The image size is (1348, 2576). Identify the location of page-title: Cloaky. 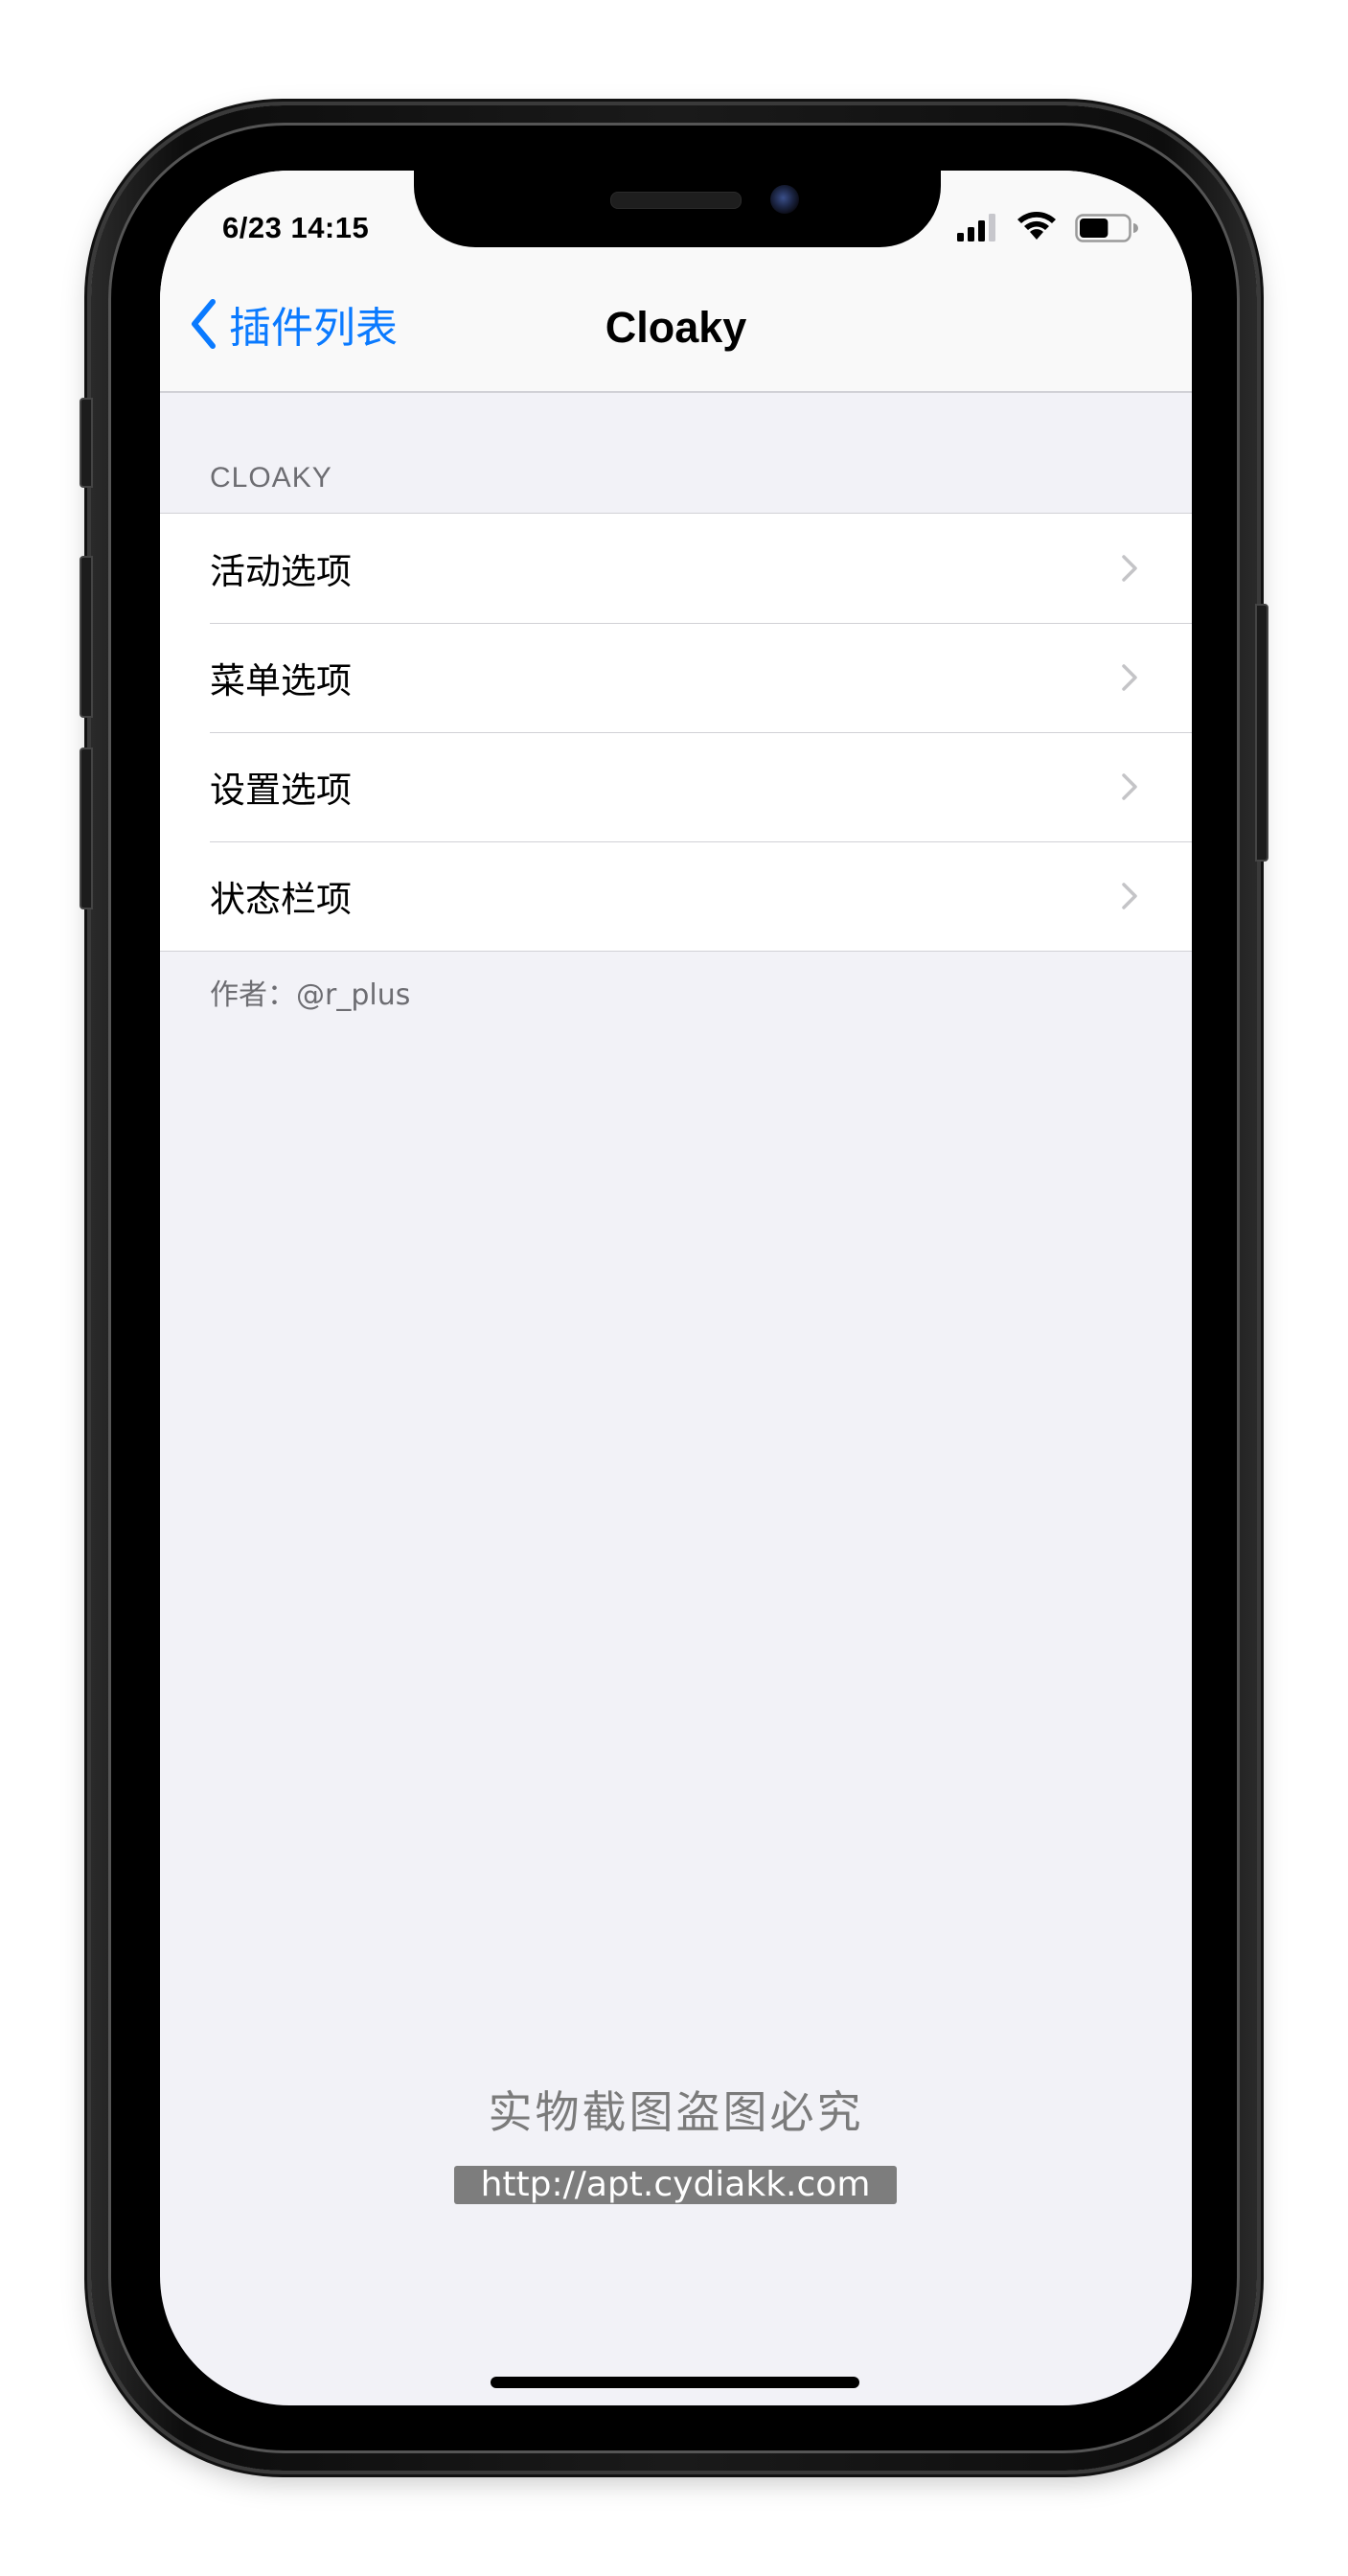
(676, 327).